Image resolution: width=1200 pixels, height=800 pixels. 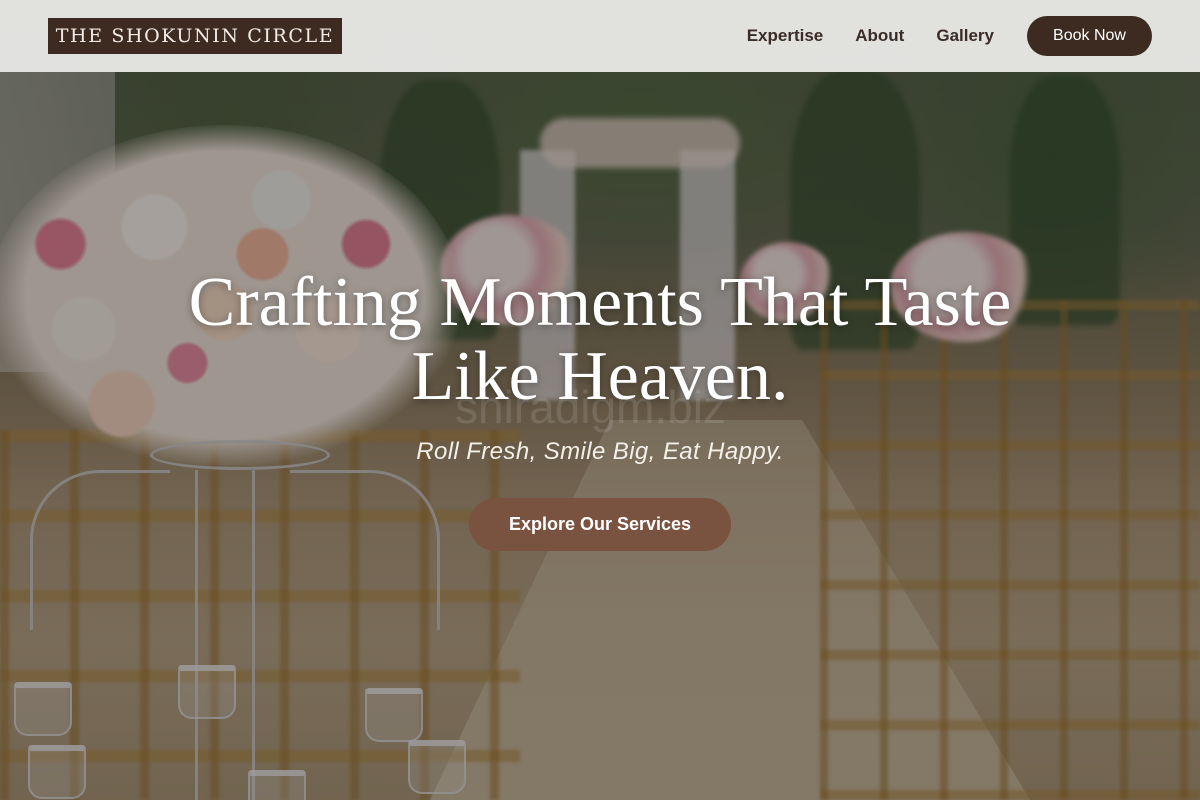 I want to click on hero-tagline: Roll Fresh, Smile Big, Eat Happy., so click(x=600, y=451).